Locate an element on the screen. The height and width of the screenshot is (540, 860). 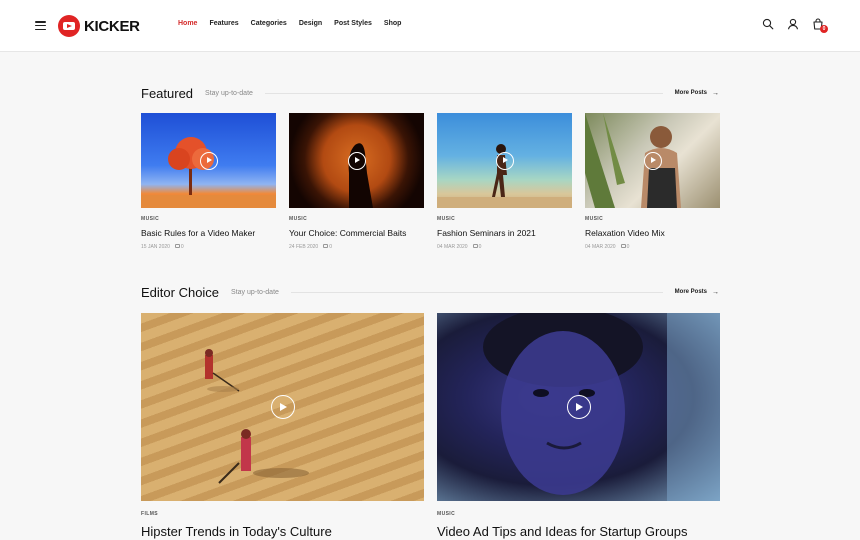
nav-categories: Categories is located at coordinates (269, 23).